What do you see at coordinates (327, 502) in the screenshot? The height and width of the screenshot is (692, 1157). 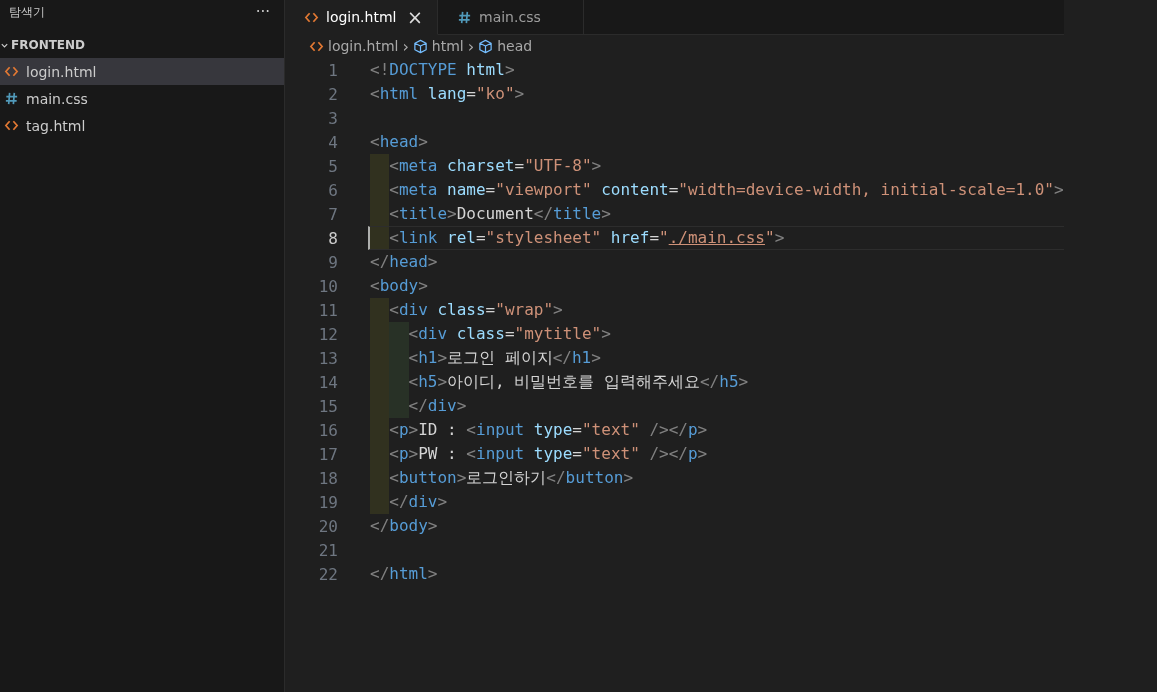 I see `line-number: 19` at bounding box center [327, 502].